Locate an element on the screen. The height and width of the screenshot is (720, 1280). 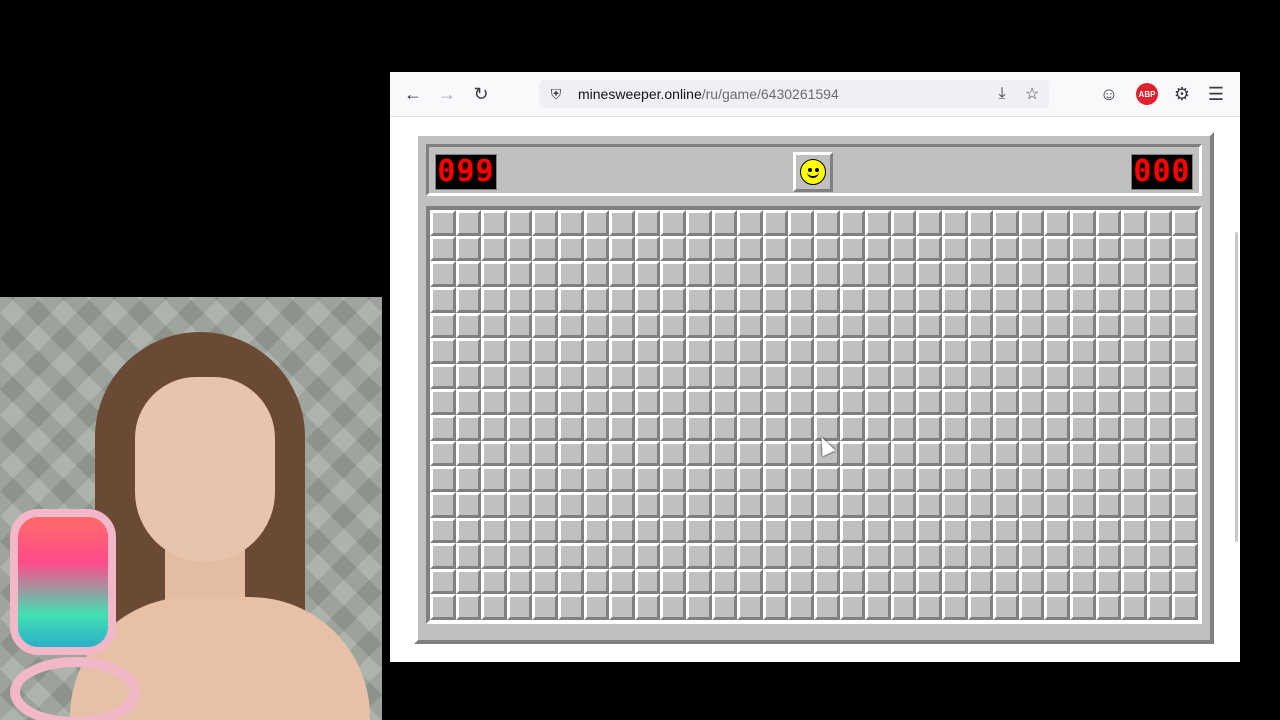
arrow-left-icon: ← is located at coordinates (413, 94).